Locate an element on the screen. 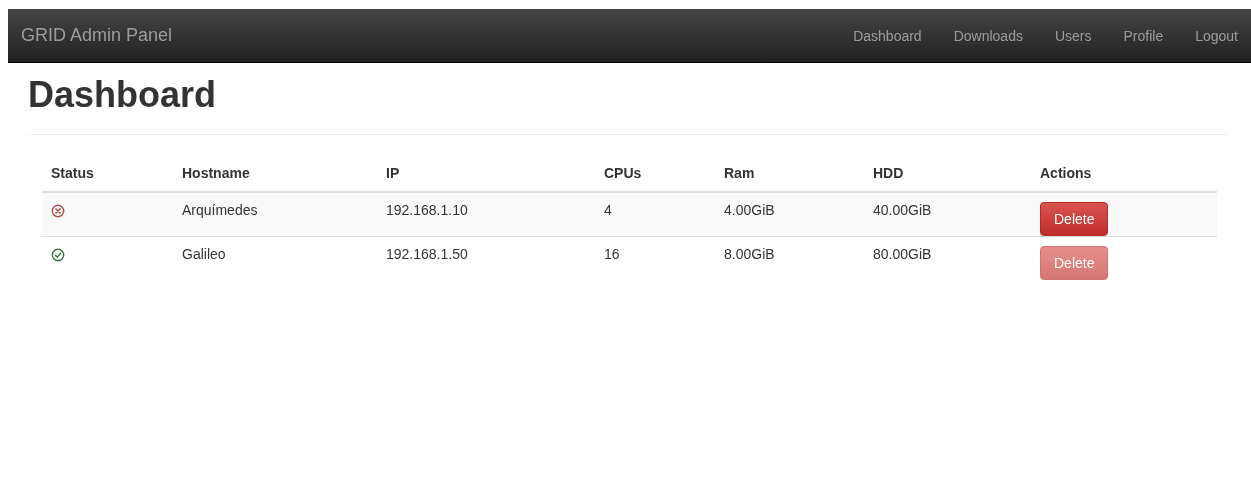  table-cell: 40.00GiB is located at coordinates (902, 210).